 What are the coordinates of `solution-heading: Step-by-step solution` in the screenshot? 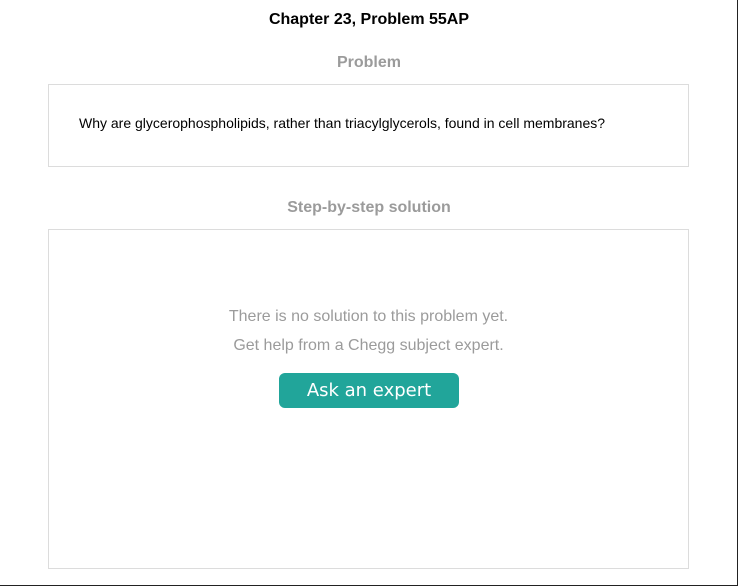 It's located at (369, 207).